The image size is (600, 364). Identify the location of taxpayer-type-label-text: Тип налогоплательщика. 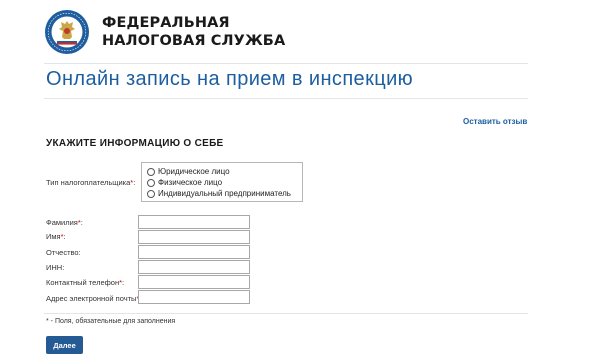
(88, 182).